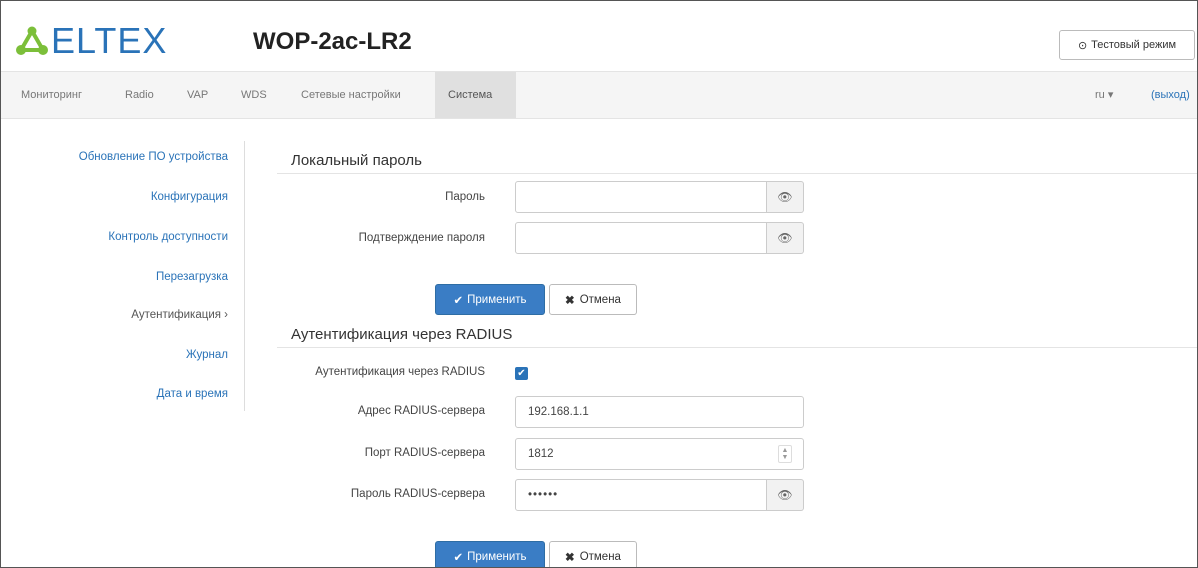 This screenshot has height=568, width=1198. Describe the element at coordinates (400, 372) in the screenshot. I see `radius-enable-label: Аутентификация через RADIUS` at that location.